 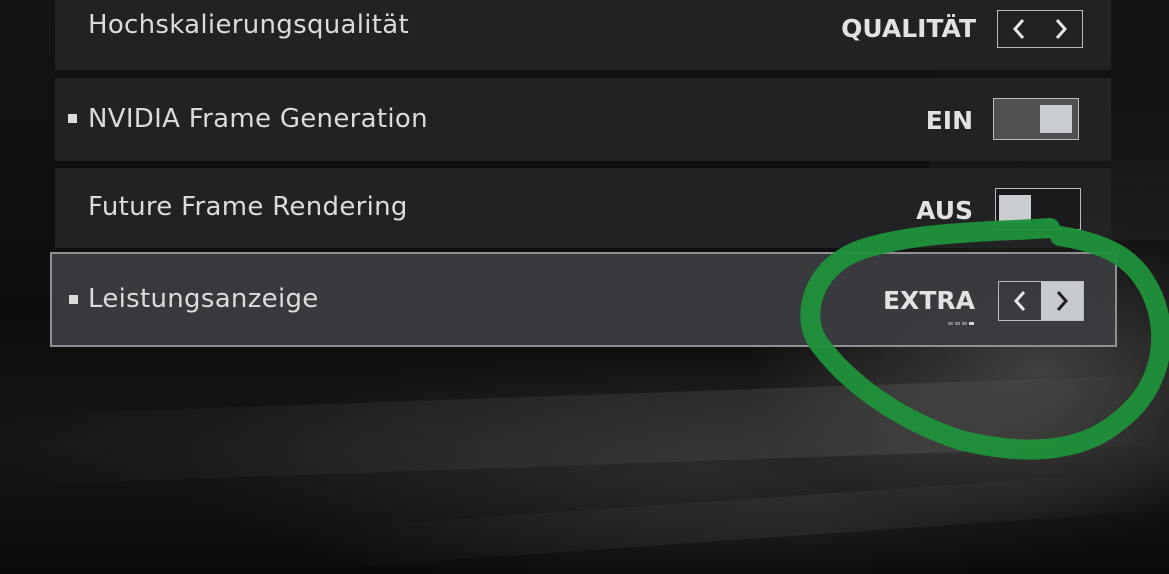 I want to click on setting-row-upscaling-quality: Hochskalierungsqualität QUALITÄT, so click(x=583, y=35).